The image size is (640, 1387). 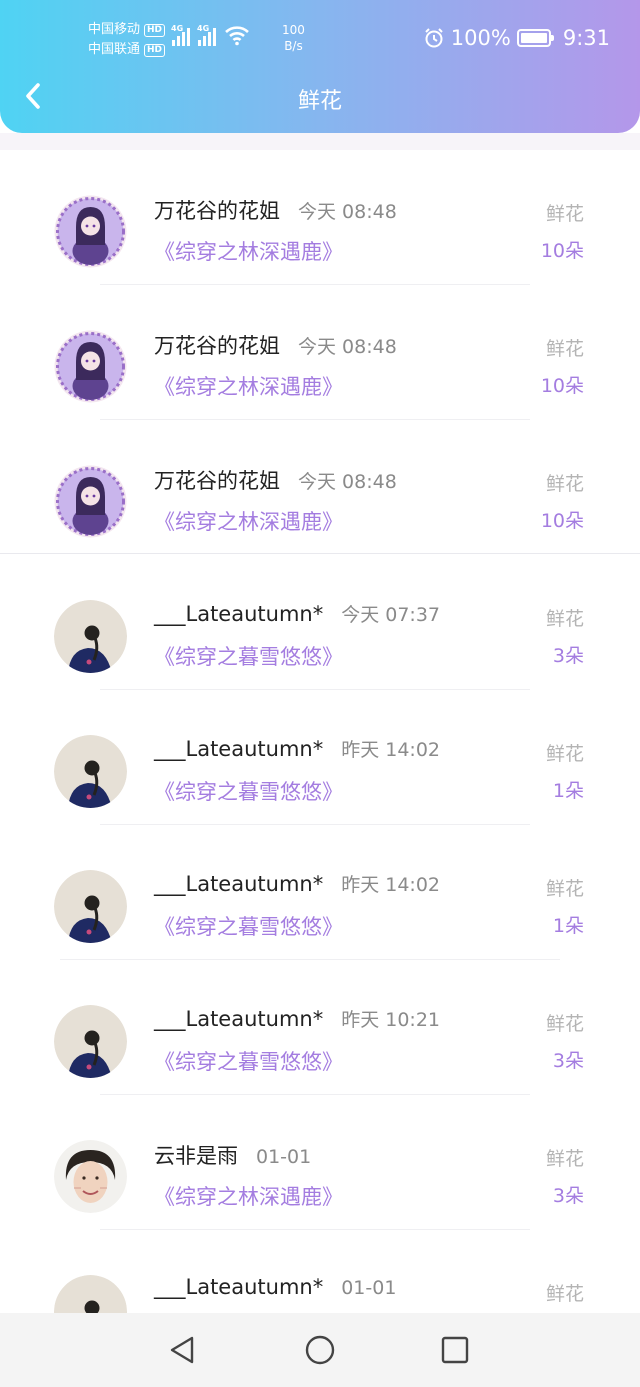 I want to click on net-speed-unit: B/s, so click(x=293, y=46).